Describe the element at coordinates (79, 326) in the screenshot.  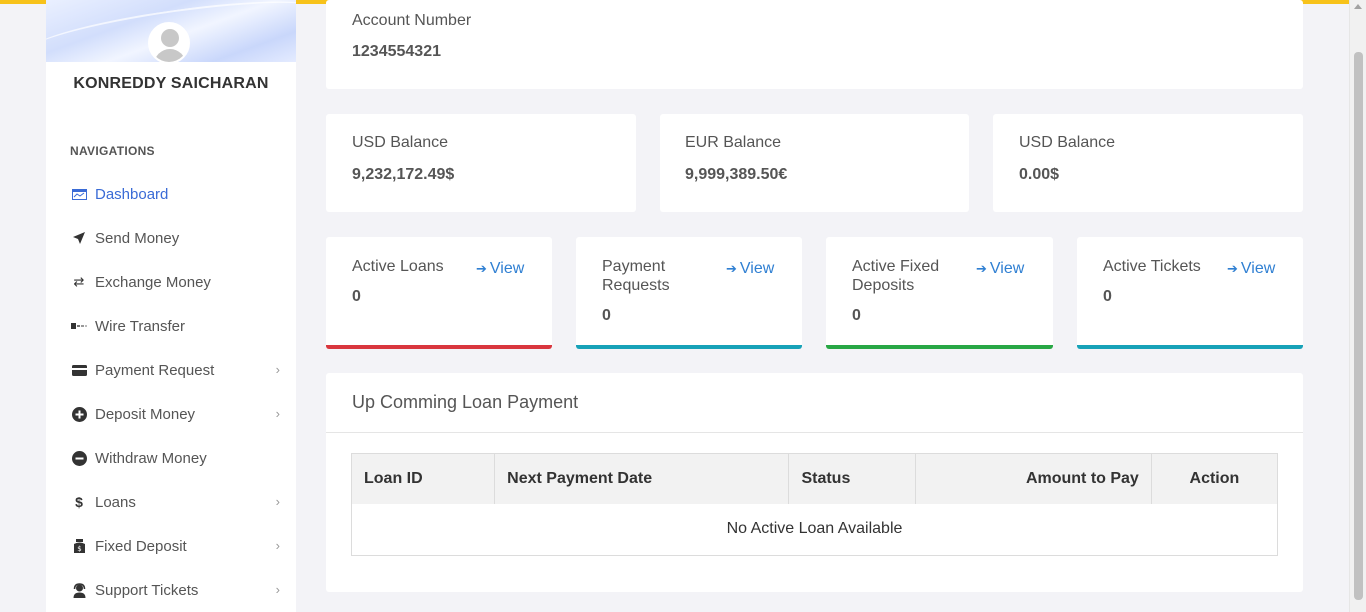
I see `bank-icon` at that location.